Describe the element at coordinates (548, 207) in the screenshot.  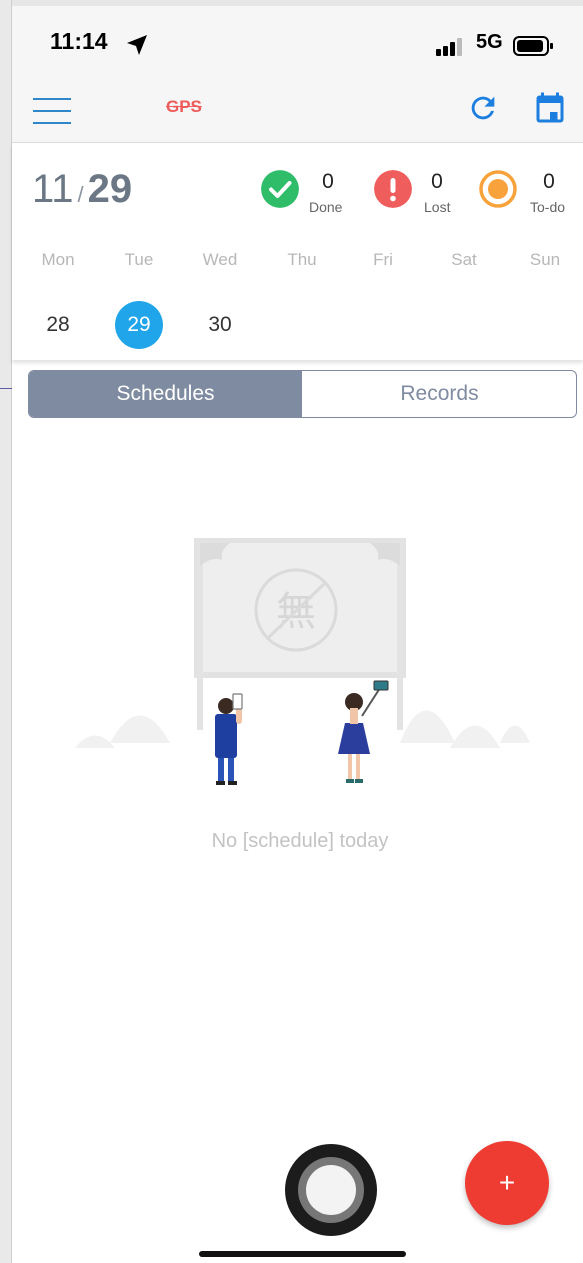
I see `stat-todo-label: To-do` at that location.